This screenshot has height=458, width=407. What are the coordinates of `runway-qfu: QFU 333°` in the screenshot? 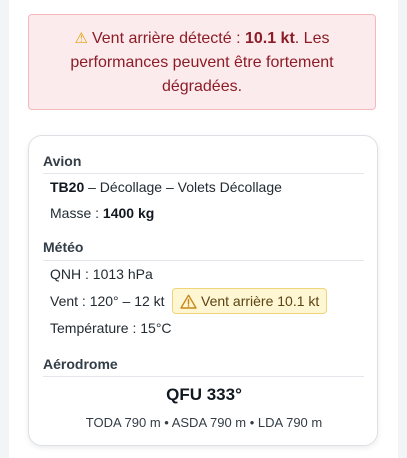 It's located at (204, 394).